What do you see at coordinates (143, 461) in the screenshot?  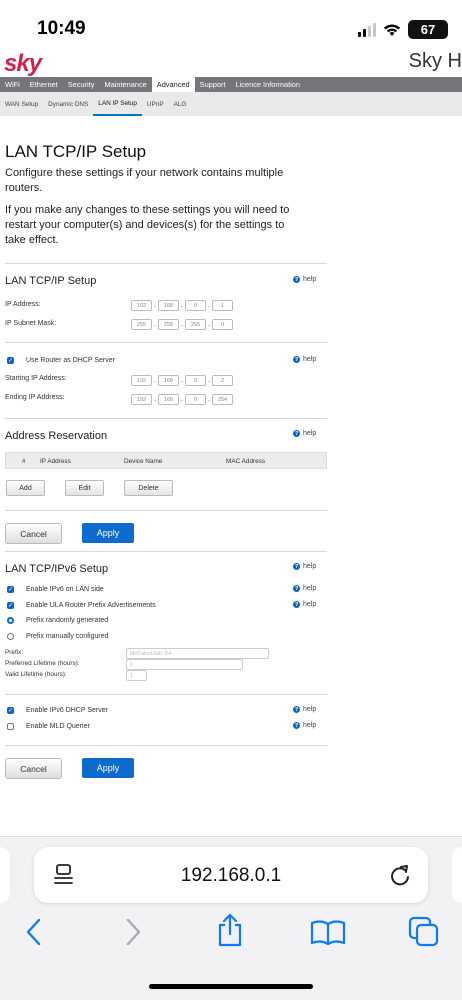 I see `col-device-name: Device Name` at bounding box center [143, 461].